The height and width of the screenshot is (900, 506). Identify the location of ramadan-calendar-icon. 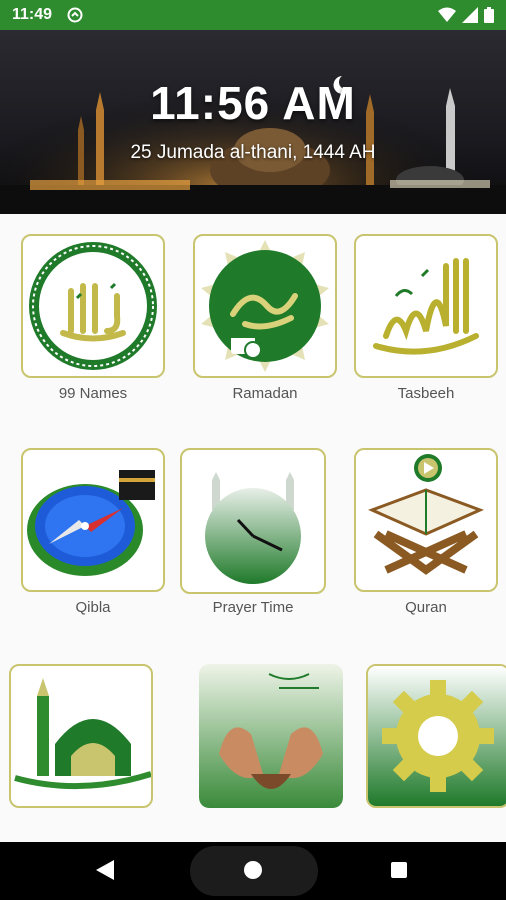
(265, 306).